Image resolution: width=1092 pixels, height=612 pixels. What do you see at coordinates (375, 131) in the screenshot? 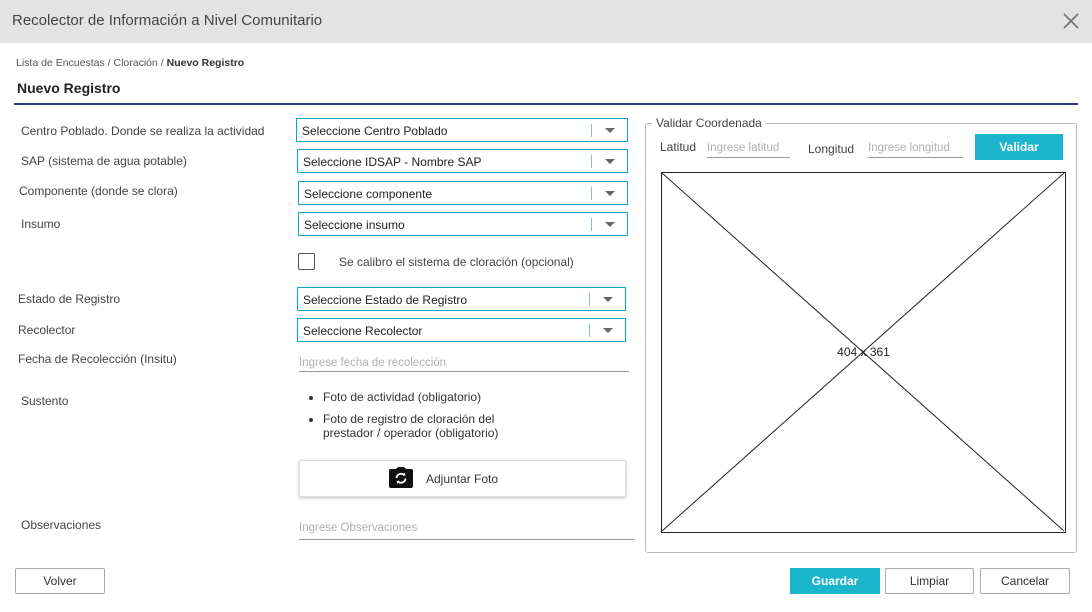
I see `centro-poblado-value: Seleccione Centro Poblado` at bounding box center [375, 131].